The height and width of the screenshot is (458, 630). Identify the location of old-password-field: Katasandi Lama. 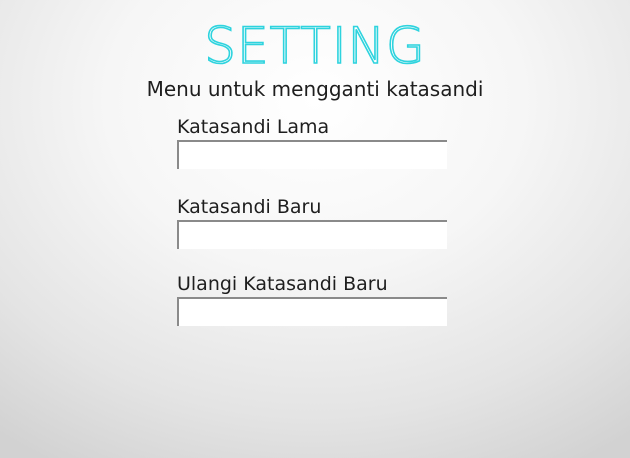
(313, 142).